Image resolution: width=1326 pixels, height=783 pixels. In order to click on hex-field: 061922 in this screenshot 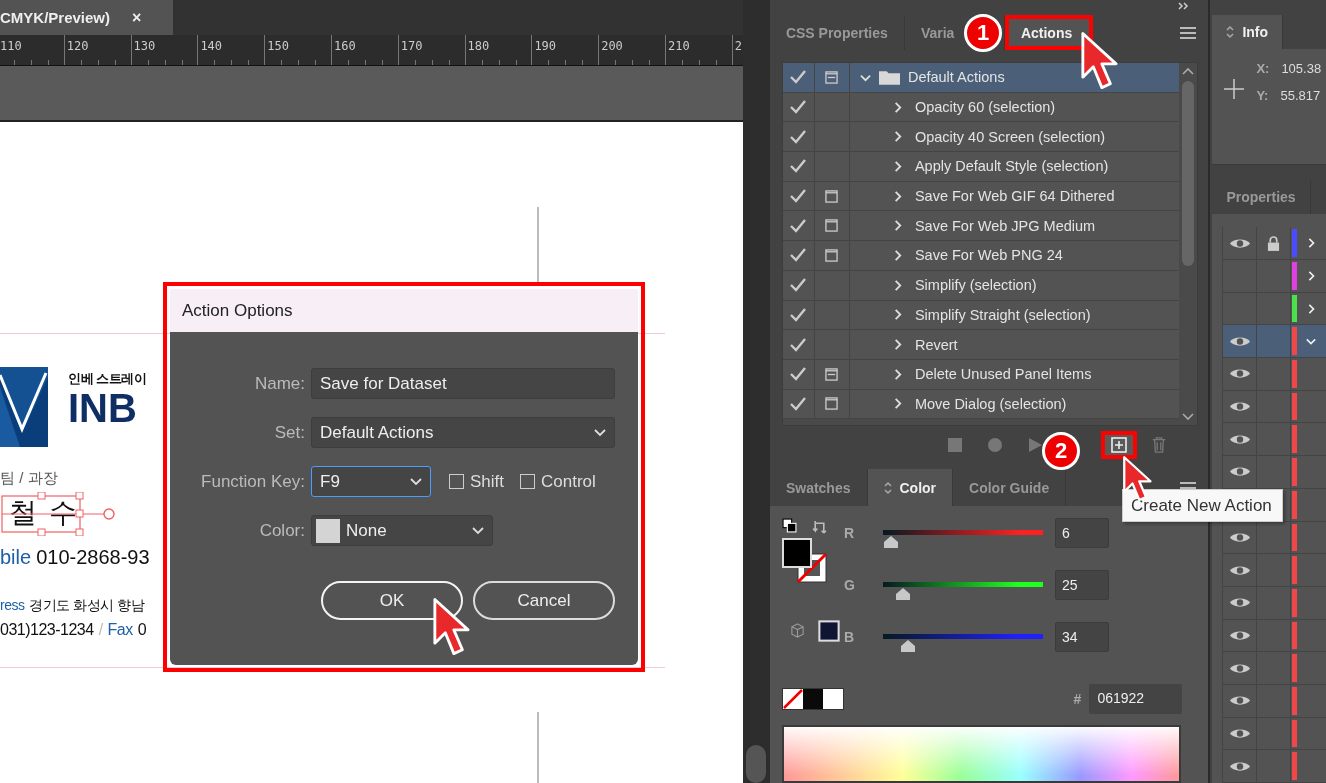, I will do `click(1136, 699)`.